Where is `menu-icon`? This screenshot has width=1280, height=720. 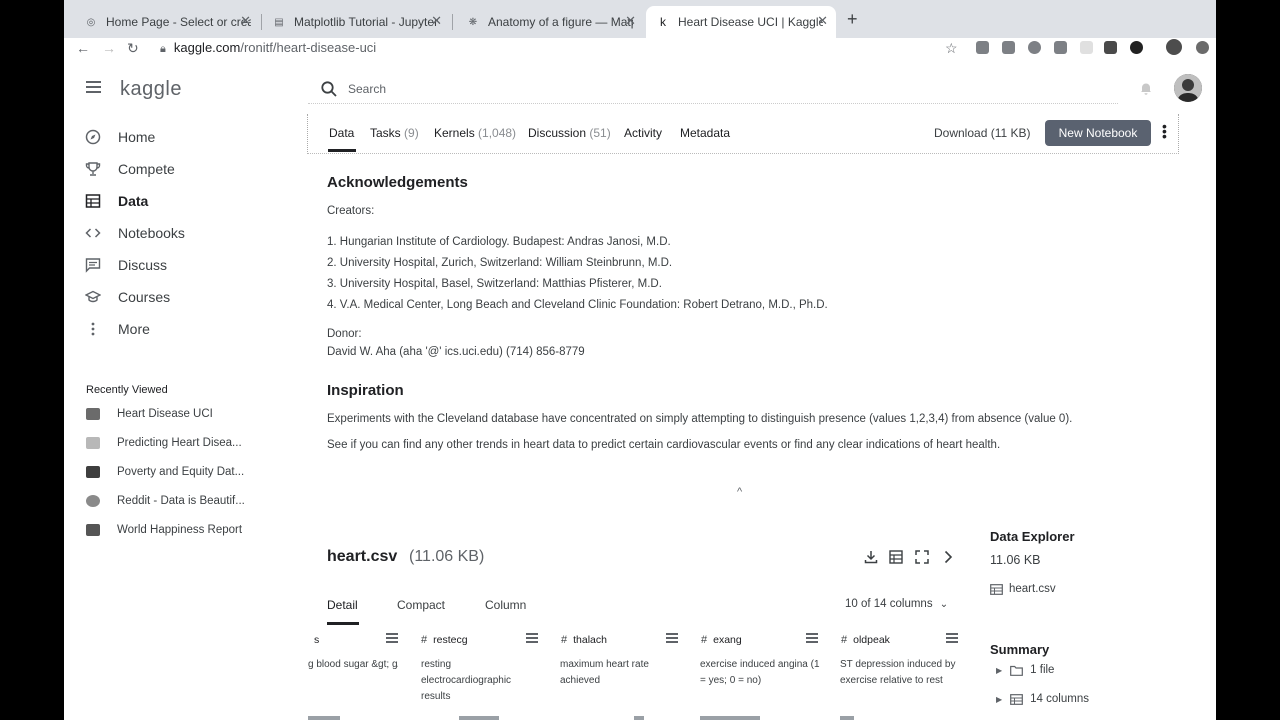
menu-icon is located at coordinates (1202, 47).